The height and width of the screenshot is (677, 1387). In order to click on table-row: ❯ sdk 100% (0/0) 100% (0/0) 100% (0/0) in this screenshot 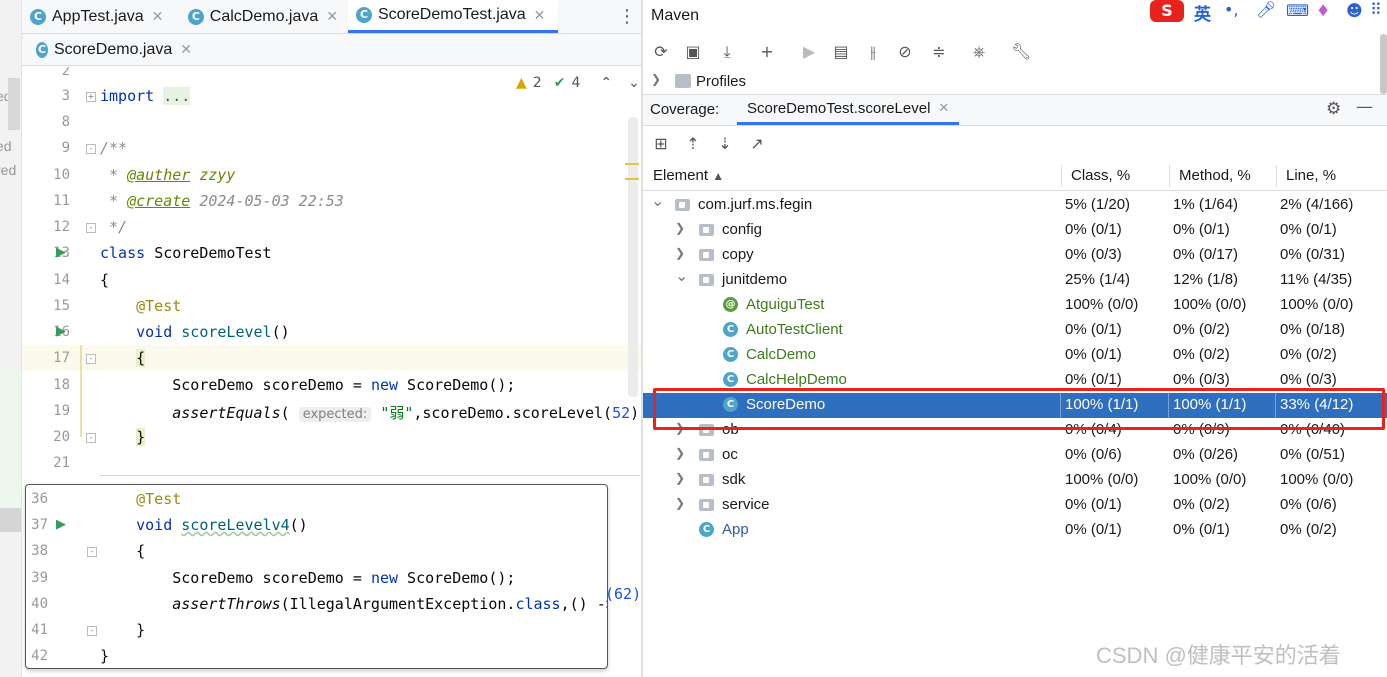, I will do `click(1015, 480)`.